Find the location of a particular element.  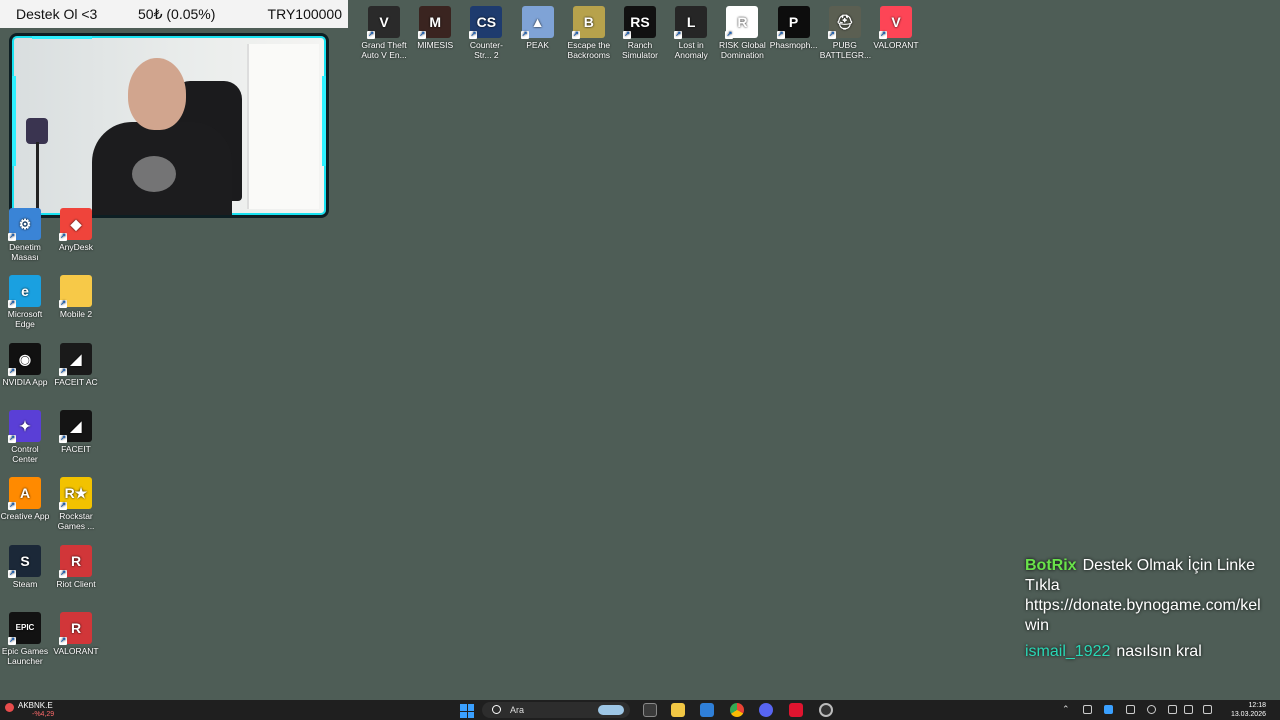

desktop-icon: B ↗ Escape the Backrooms is located at coordinates (589, 33).